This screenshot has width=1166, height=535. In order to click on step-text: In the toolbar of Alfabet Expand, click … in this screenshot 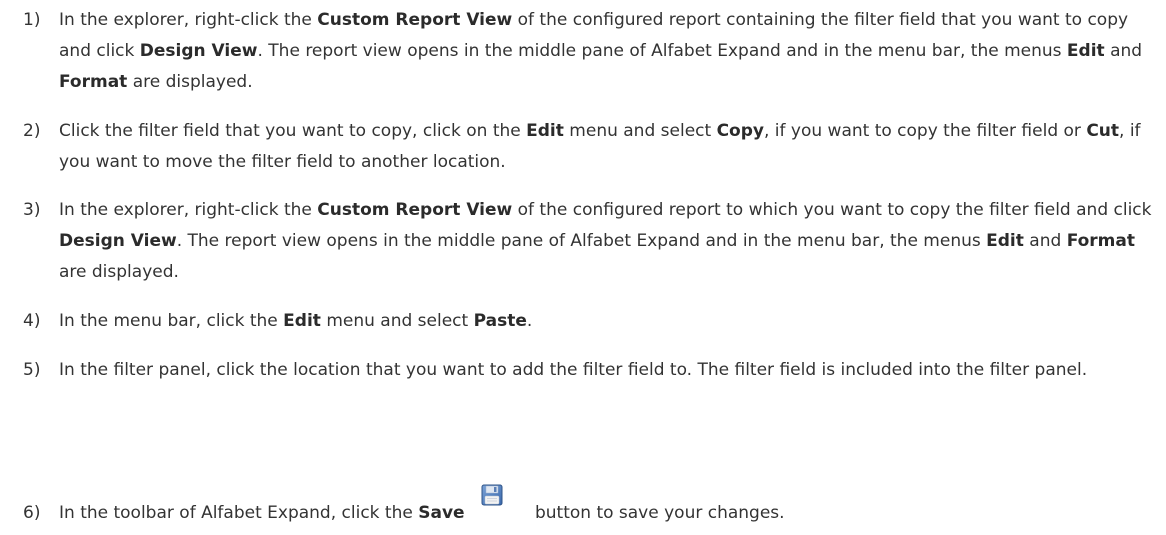, I will do `click(606, 506)`.